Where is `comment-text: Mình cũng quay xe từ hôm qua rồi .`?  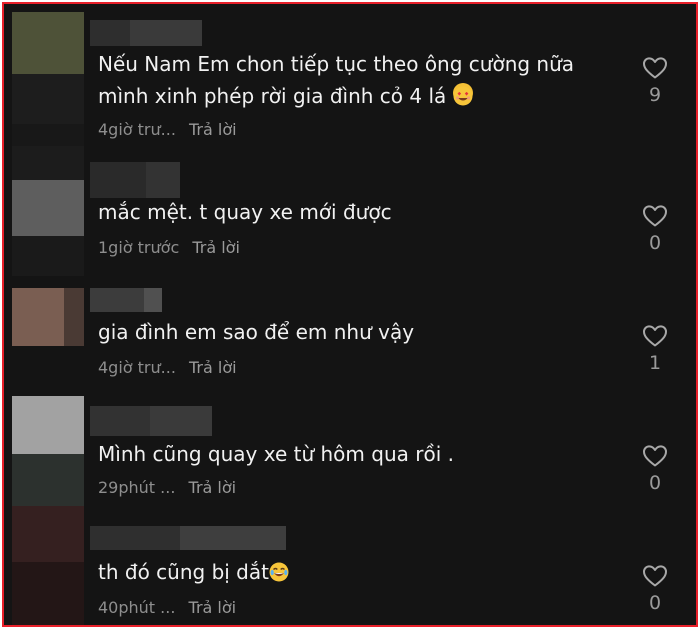
comment-text: Mình cũng quay xe từ hôm qua rồi . is located at coordinates (358, 454).